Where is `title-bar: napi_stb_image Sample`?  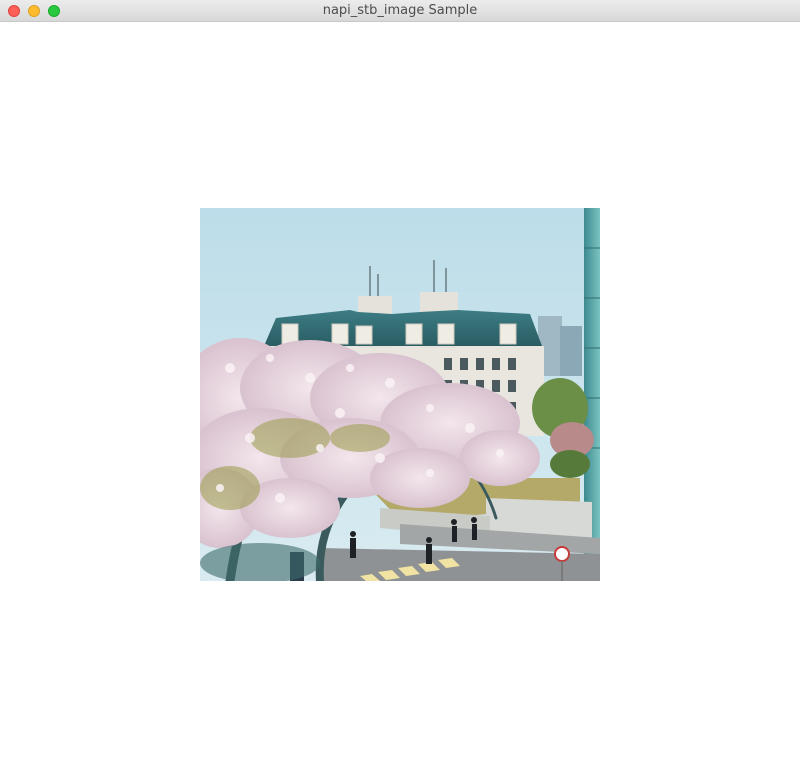 title-bar: napi_stb_image Sample is located at coordinates (400, 11).